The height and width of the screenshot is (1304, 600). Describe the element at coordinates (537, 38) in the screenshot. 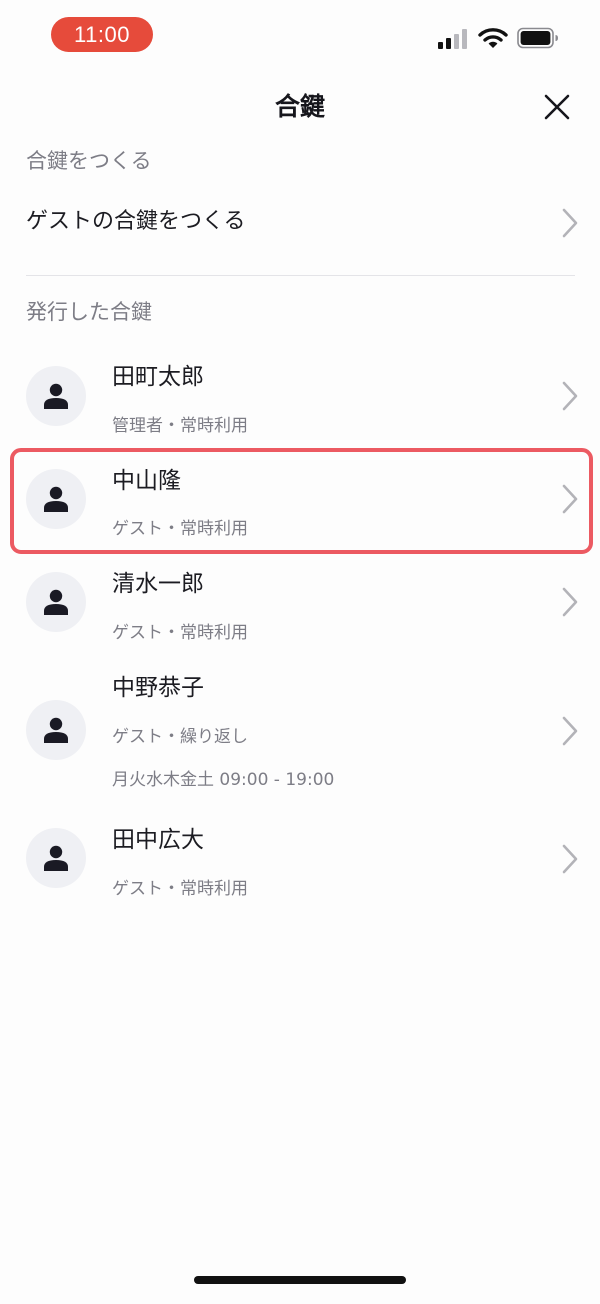

I see `battery-icon` at that location.